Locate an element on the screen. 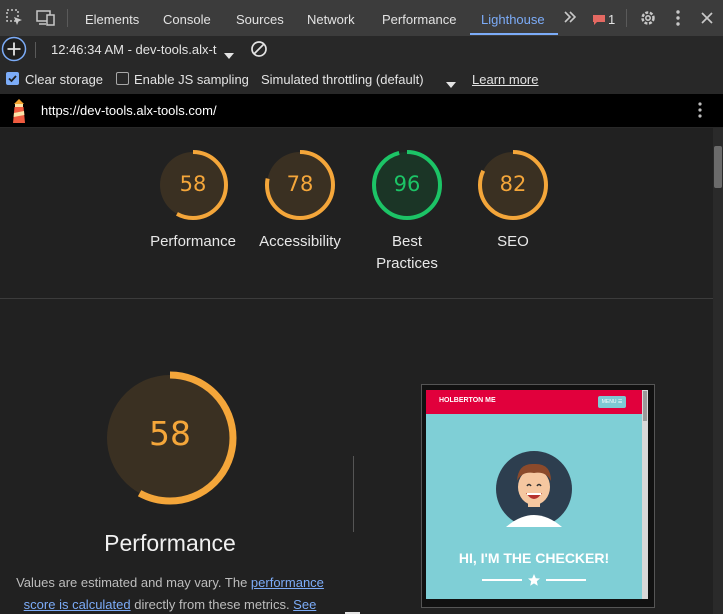 This screenshot has width=723, height=614. learn-more-link: Learn more is located at coordinates (505, 79).